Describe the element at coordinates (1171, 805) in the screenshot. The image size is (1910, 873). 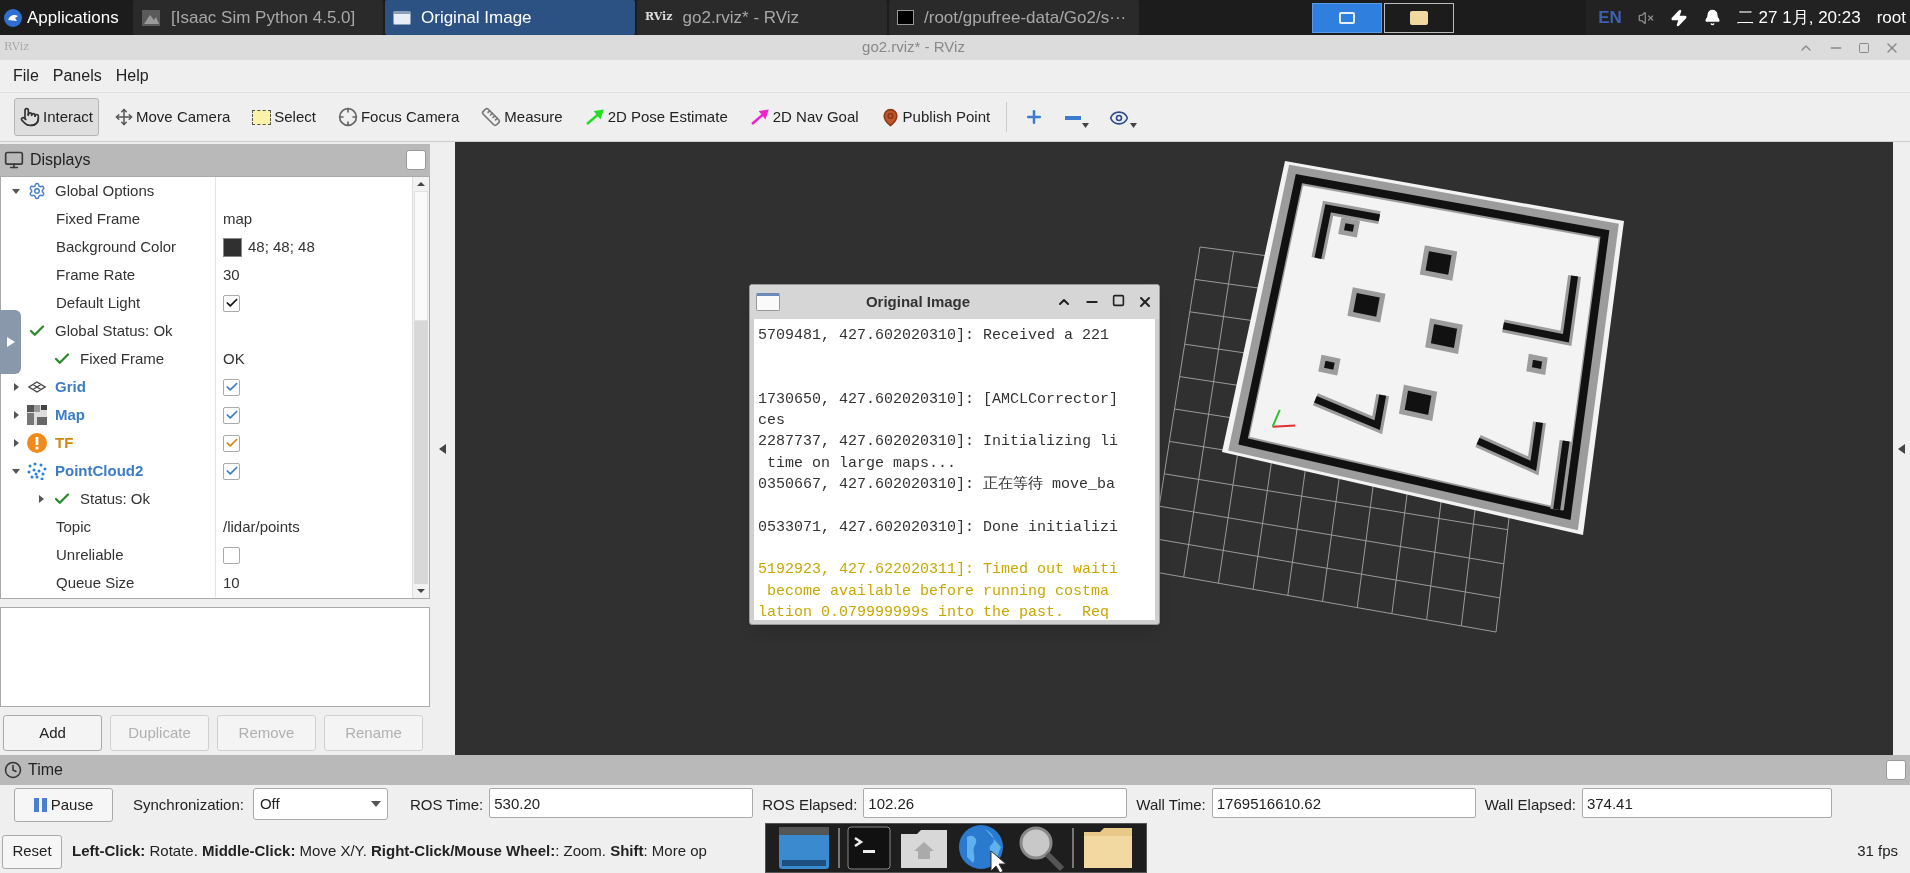
I see `field-label: Wall Time:` at that location.